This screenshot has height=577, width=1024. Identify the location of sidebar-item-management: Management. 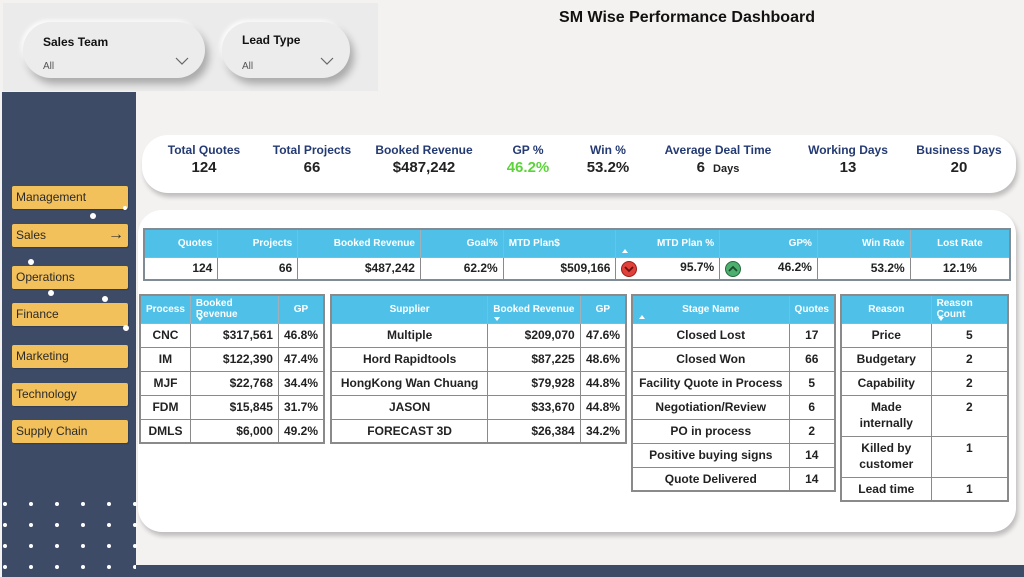
(70, 197).